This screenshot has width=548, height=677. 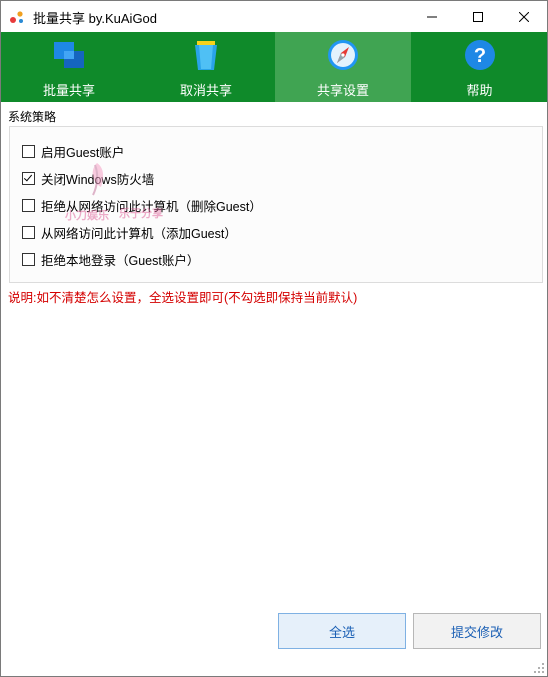 I want to click on window-title: 批量共享 by.KuAiGod, so click(x=95, y=18).